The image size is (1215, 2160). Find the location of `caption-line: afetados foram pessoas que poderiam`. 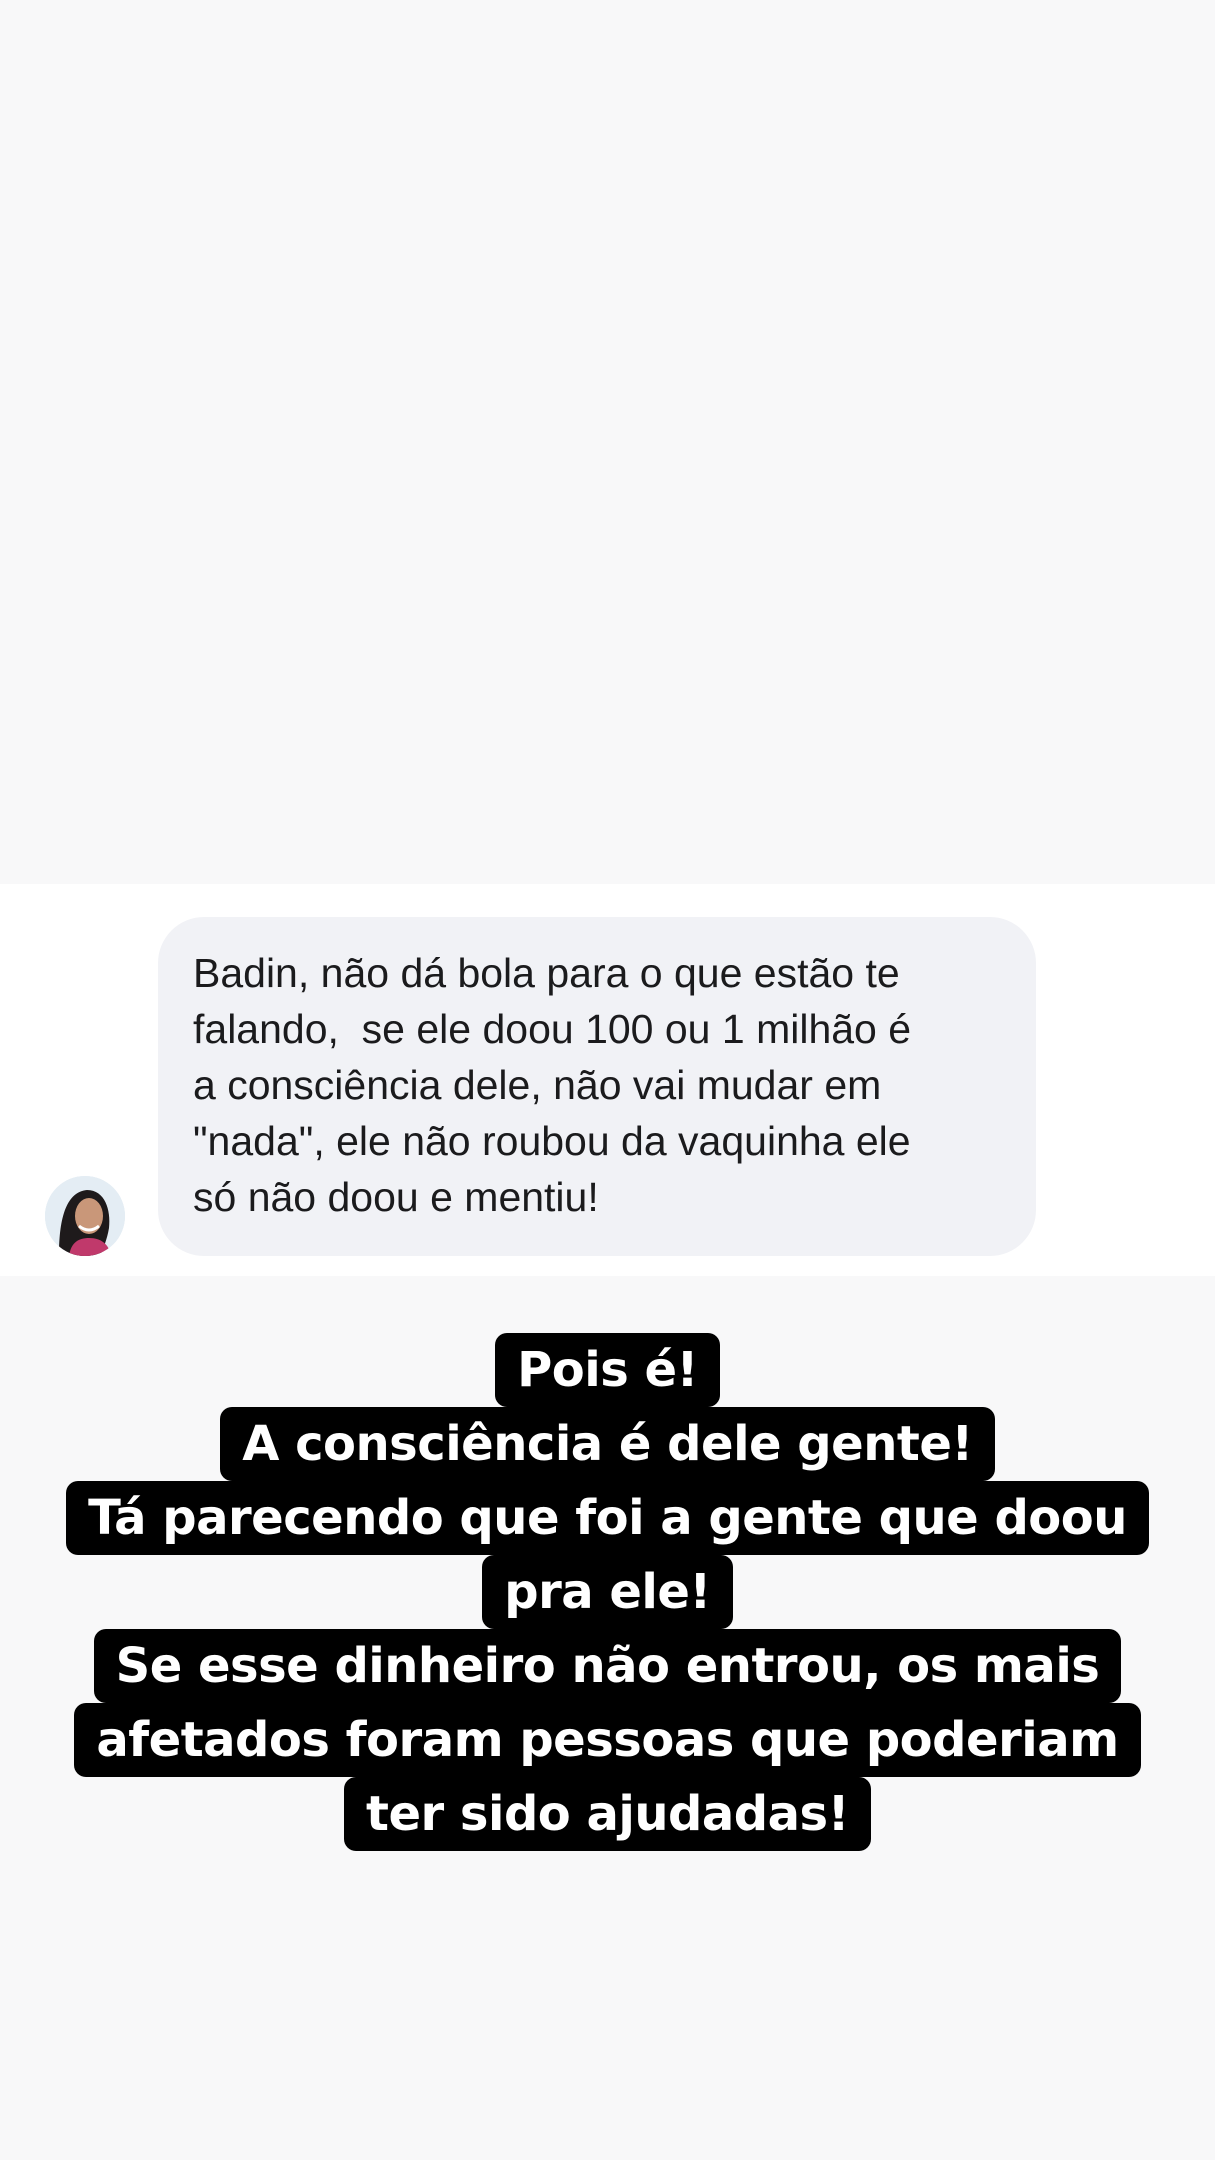

caption-line: afetados foram pessoas que poderiam is located at coordinates (607, 1740).